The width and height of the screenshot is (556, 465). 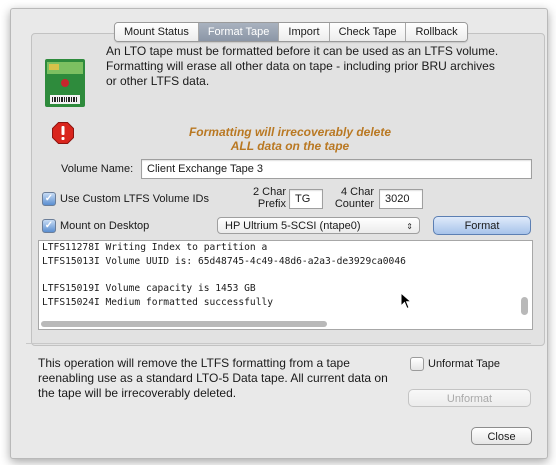 I want to click on tape-cartridge-icon, so click(x=65, y=83).